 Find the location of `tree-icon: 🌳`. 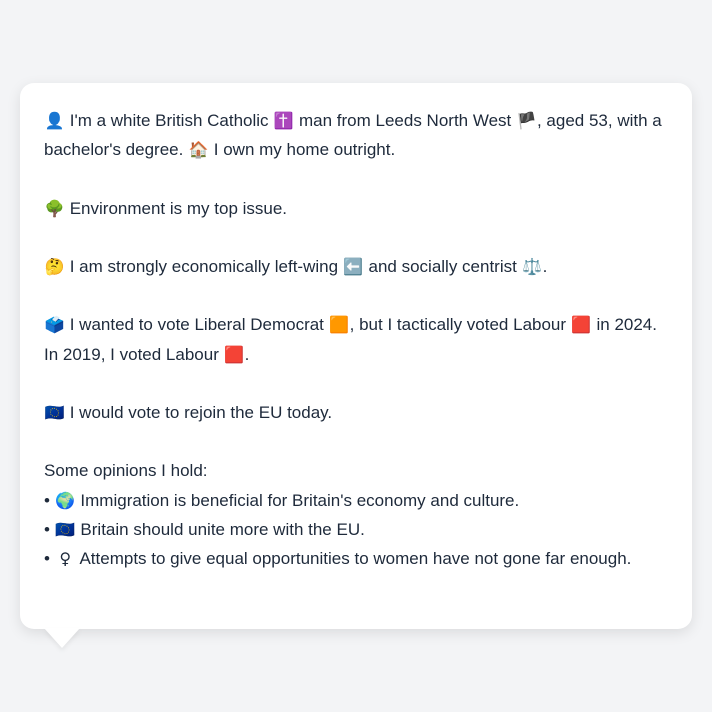

tree-icon: 🌳 is located at coordinates (54, 208).